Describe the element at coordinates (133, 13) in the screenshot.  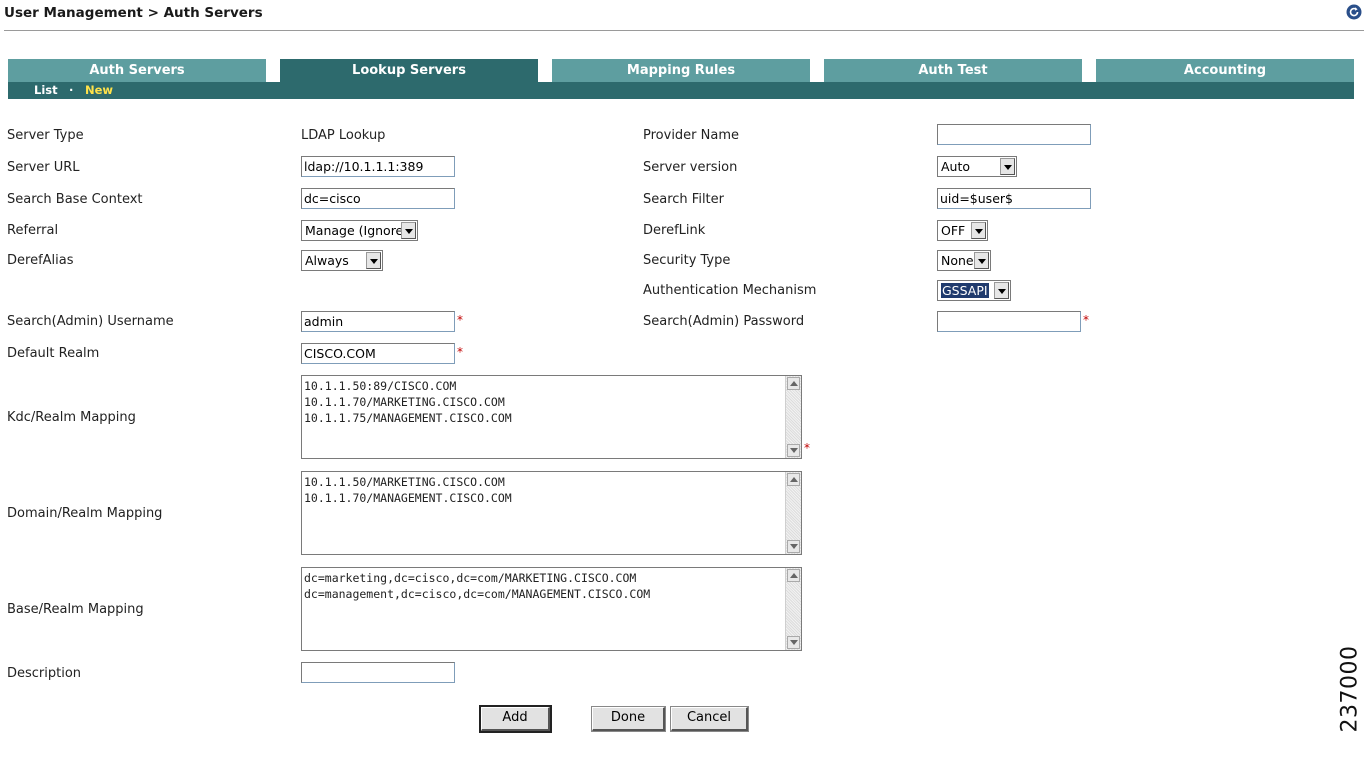
I see `breadcrumb: User Management > Auth Servers` at that location.